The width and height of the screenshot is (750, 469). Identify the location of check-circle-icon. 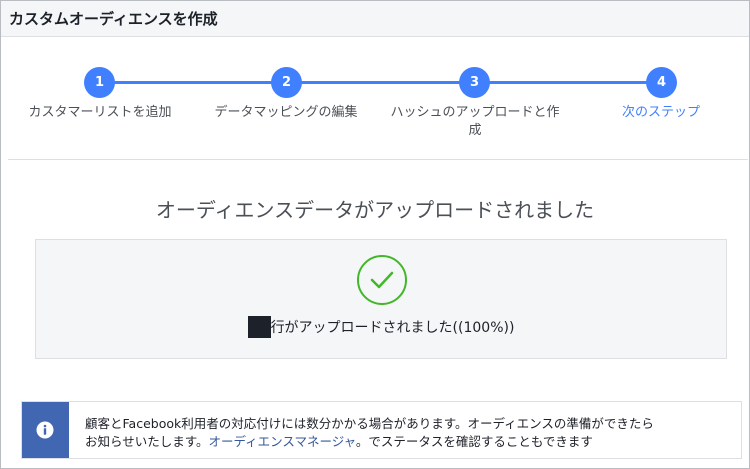
(382, 280).